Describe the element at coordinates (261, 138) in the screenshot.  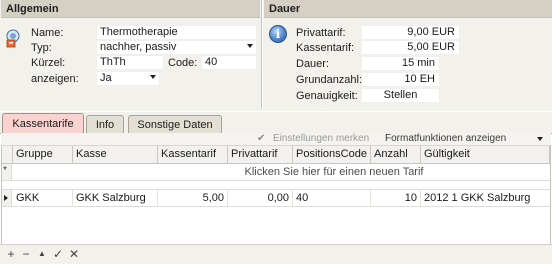
I see `check-icon: ✔` at that location.